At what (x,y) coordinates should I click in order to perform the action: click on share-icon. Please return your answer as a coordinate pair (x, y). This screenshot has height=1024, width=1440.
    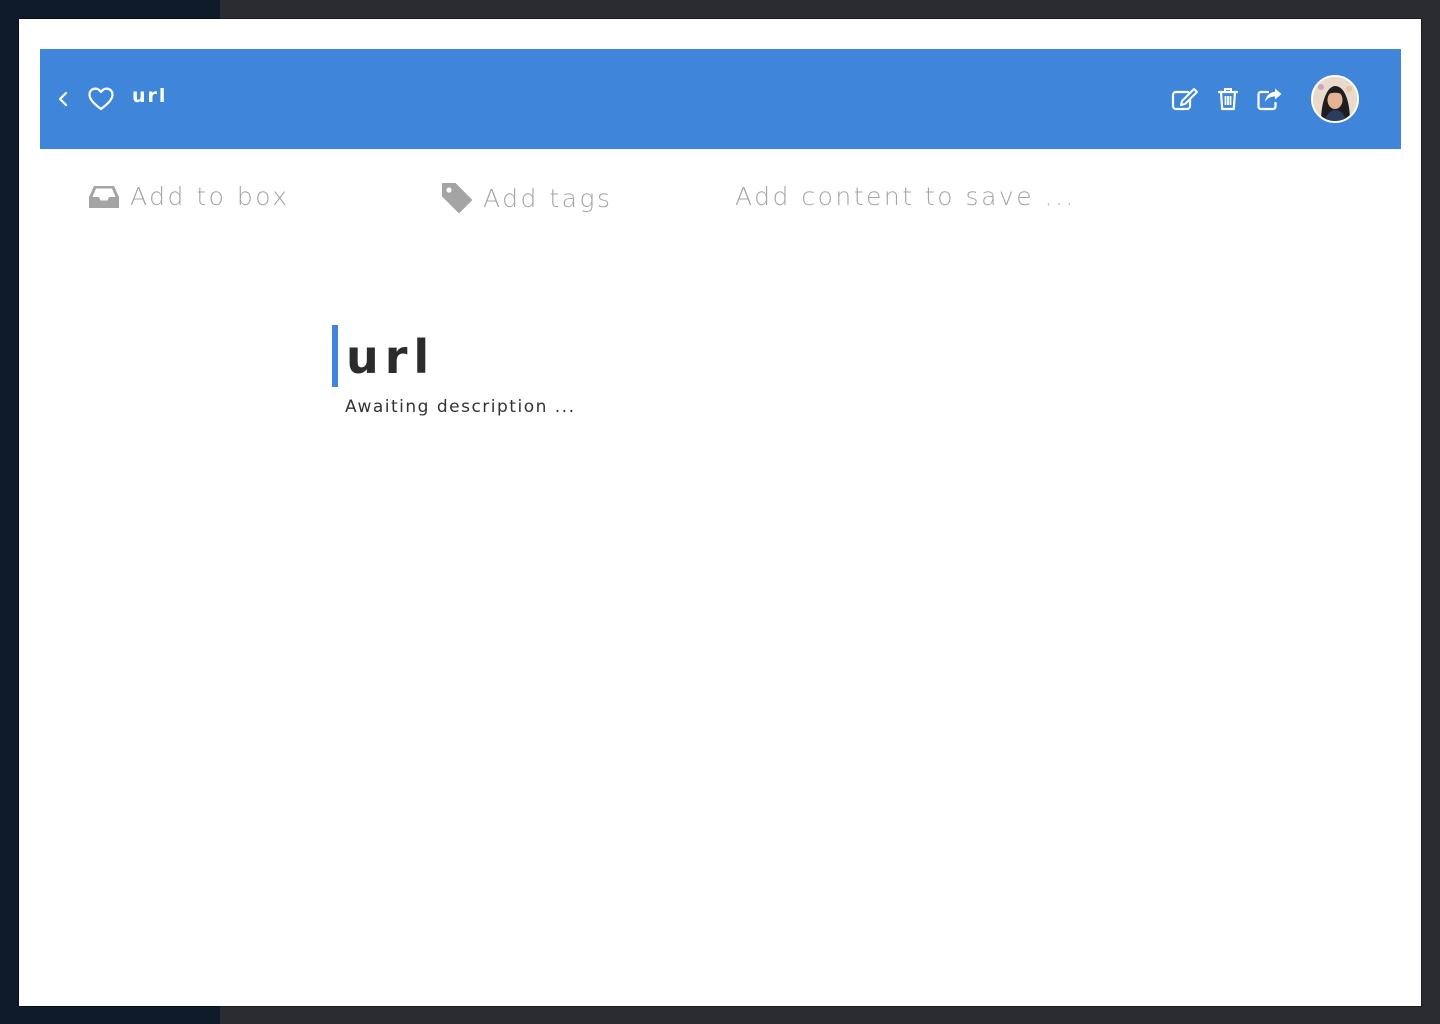
    Looking at the image, I should click on (1269, 99).